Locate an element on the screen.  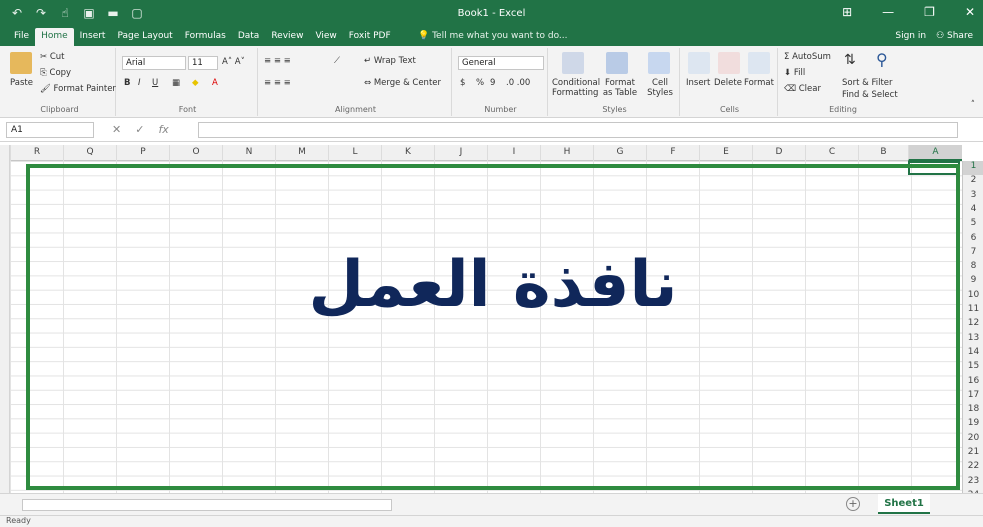
cut-button: ✂ Cut is located at coordinates (52, 57).